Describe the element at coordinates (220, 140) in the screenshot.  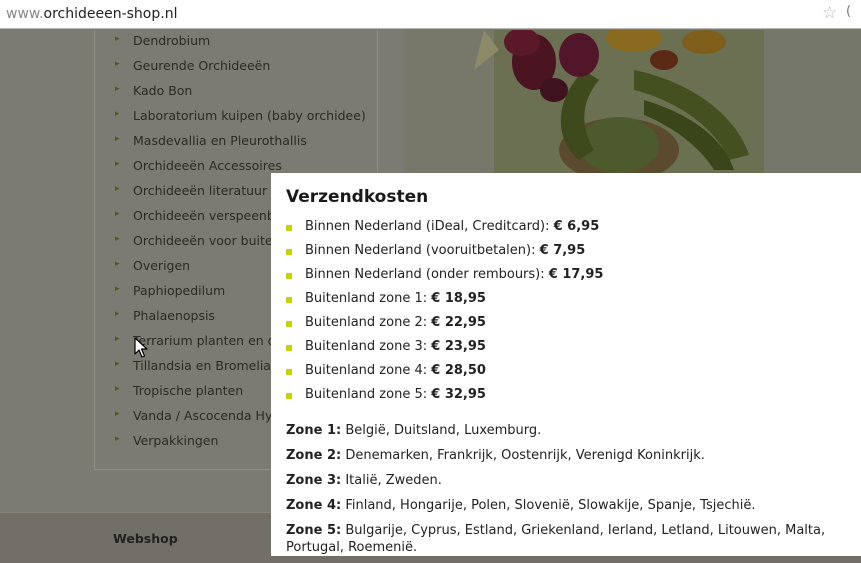
I see `category-label: Masdevallia en Pleurothallis` at that location.